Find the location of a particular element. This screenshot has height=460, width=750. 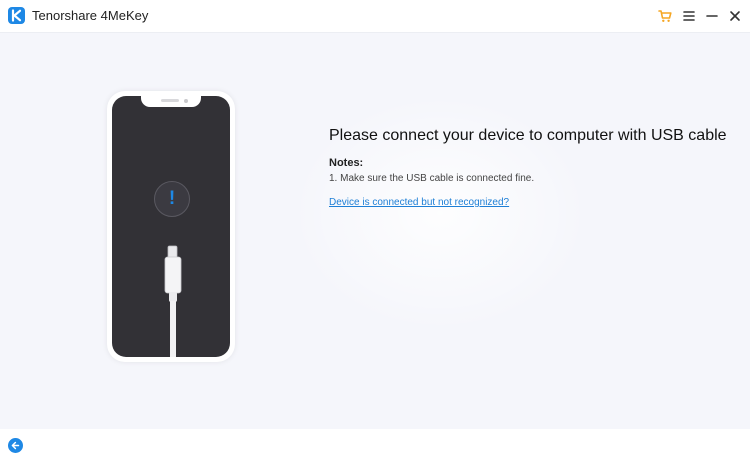

menu-icon is located at coordinates (689, 16).